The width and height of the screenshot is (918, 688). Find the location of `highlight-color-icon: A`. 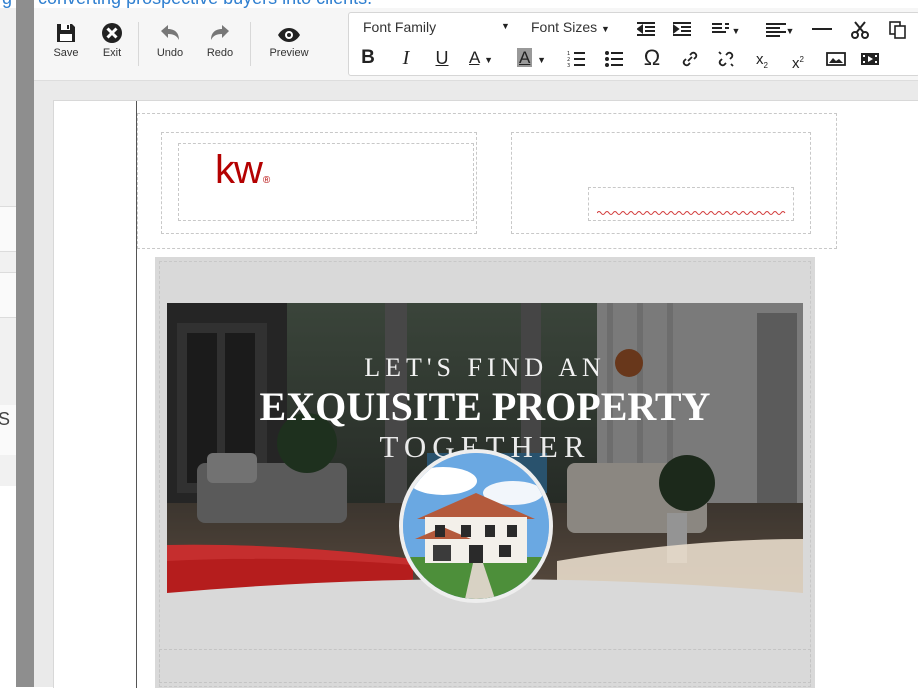

highlight-color-icon: A is located at coordinates (525, 57).